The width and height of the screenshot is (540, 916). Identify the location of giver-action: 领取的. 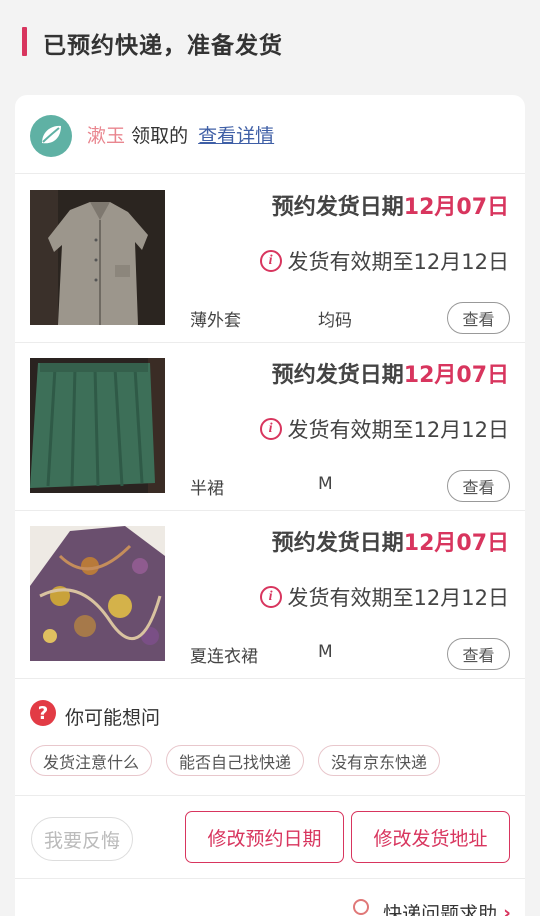
(160, 136).